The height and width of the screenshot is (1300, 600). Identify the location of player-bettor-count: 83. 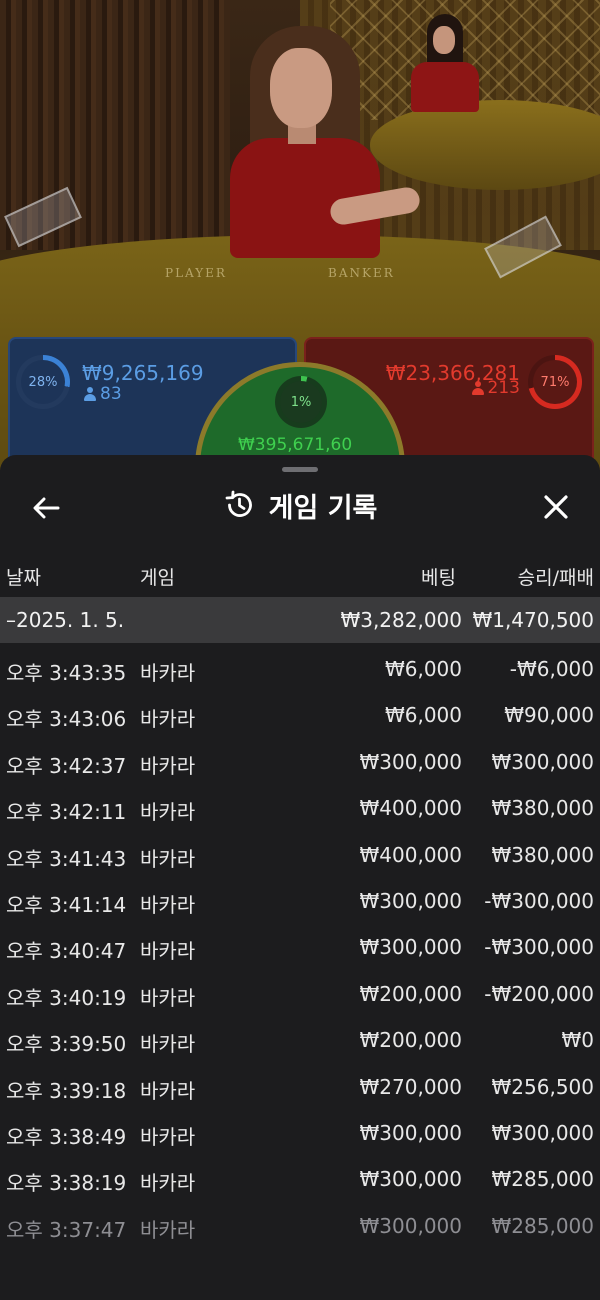
(103, 394).